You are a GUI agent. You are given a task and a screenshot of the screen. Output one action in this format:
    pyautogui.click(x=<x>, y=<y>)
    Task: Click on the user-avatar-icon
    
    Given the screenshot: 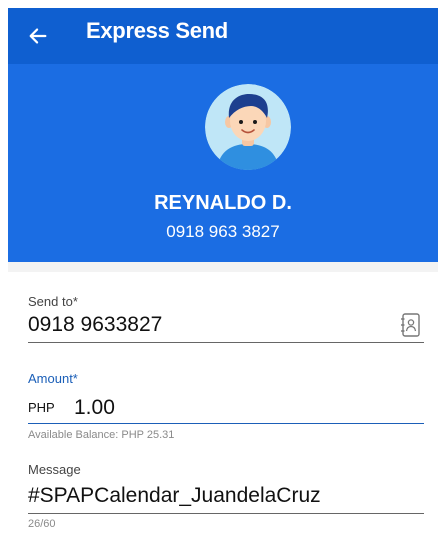 What is the action you would take?
    pyautogui.click(x=248, y=127)
    